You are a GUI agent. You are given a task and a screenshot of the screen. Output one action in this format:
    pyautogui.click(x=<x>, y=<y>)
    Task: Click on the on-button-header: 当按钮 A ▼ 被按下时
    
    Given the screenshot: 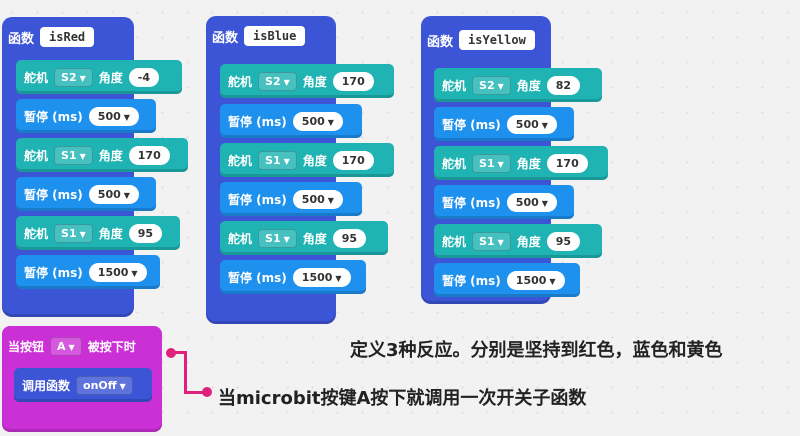 What is the action you would take?
    pyautogui.click(x=82, y=346)
    